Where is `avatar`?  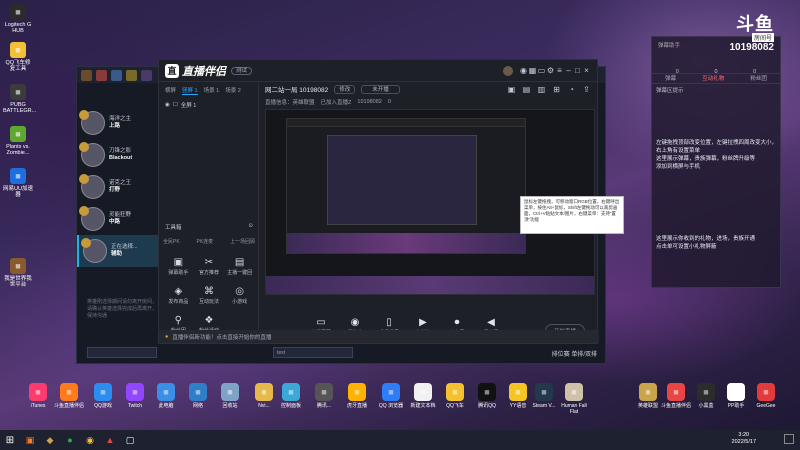 avatar is located at coordinates (508, 70).